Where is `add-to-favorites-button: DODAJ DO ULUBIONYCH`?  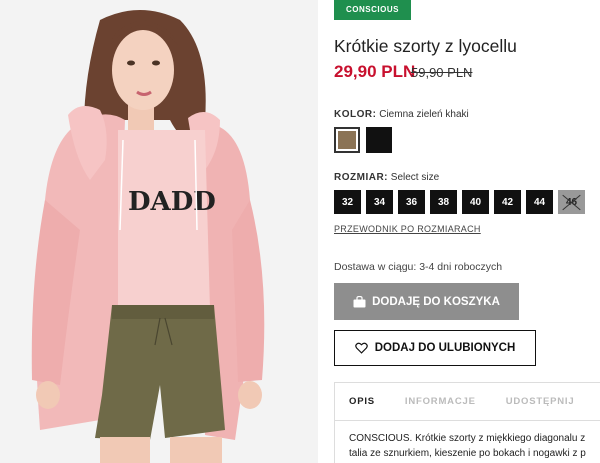 add-to-favorites-button: DODAJ DO ULUBIONYCH is located at coordinates (435, 348).